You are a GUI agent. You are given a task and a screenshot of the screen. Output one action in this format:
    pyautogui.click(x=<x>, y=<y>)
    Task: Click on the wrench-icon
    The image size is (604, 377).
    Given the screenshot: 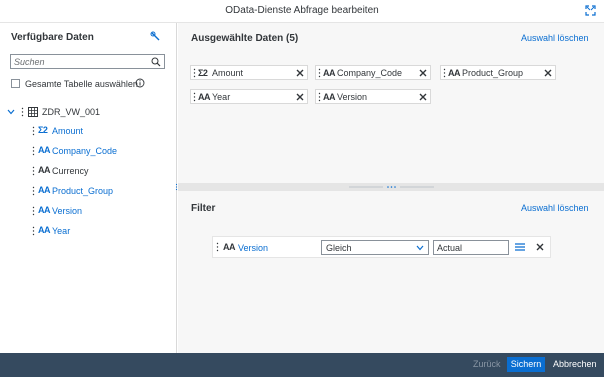 What is the action you would take?
    pyautogui.click(x=155, y=36)
    